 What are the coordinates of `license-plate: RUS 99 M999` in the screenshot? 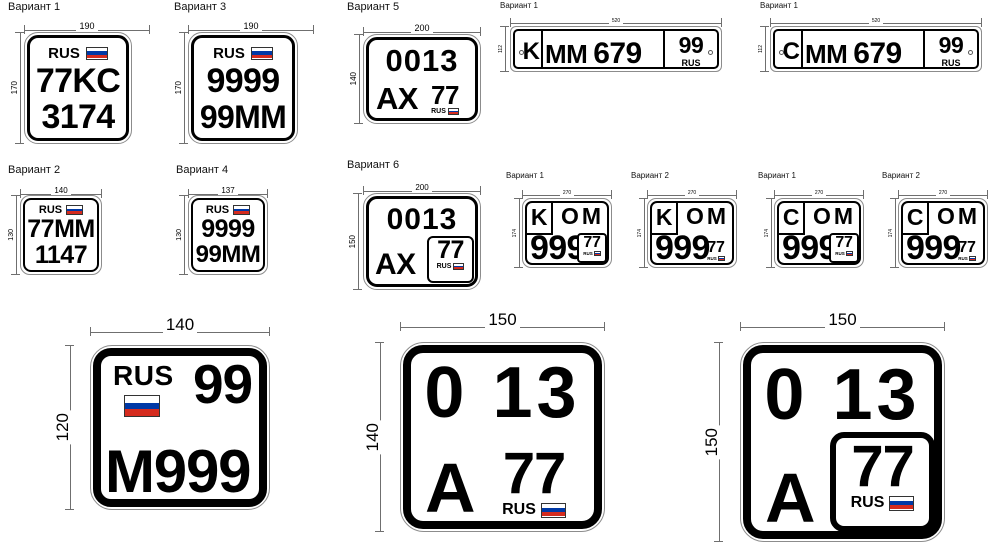 It's located at (180, 427).